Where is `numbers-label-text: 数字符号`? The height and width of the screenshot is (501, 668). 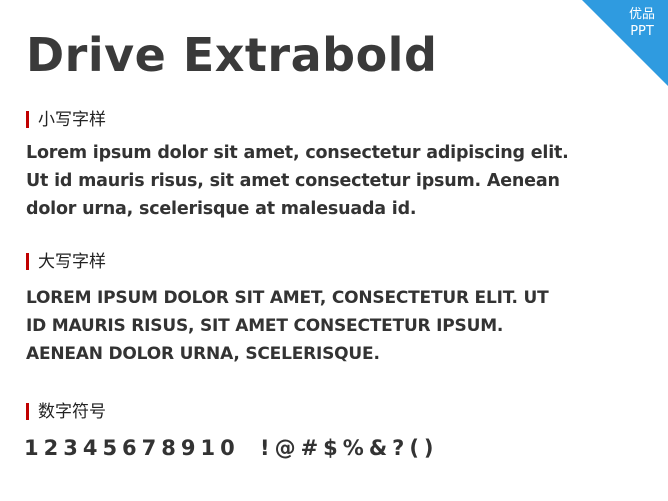
numbers-label-text: 数字符号 is located at coordinates (72, 412).